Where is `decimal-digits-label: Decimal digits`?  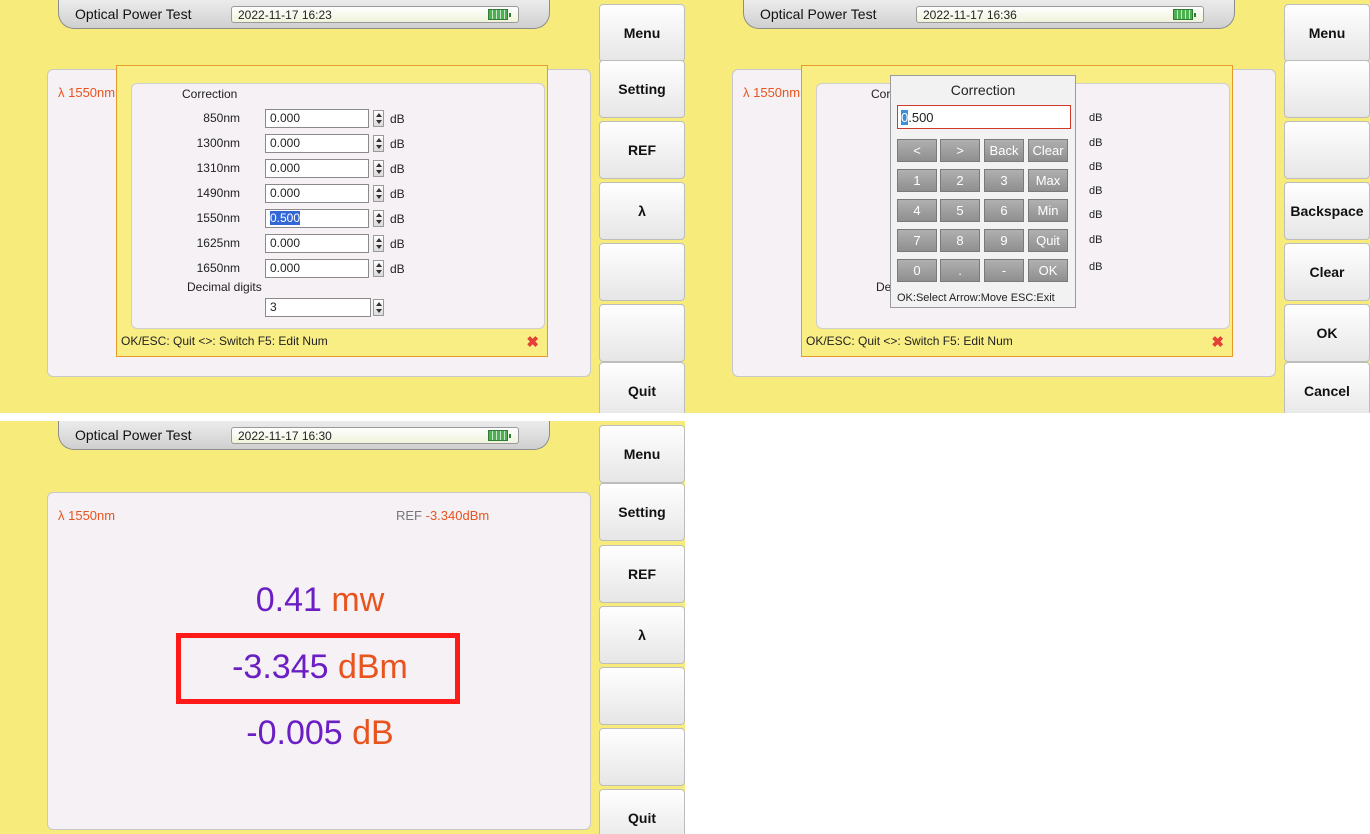
decimal-digits-label: Decimal digits is located at coordinates (224, 287).